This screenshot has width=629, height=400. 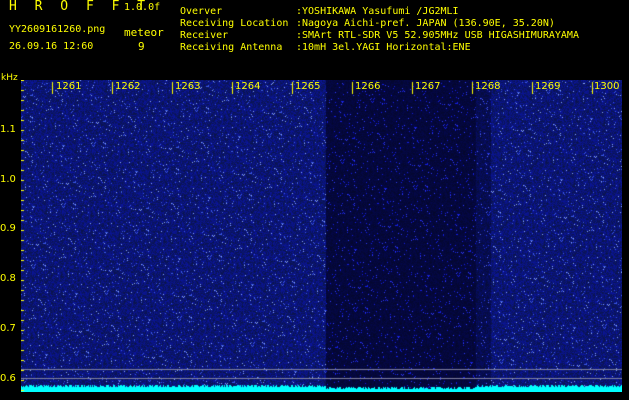 What do you see at coordinates (8, 228) in the screenshot?
I see `y-tick: 0.9` at bounding box center [8, 228].